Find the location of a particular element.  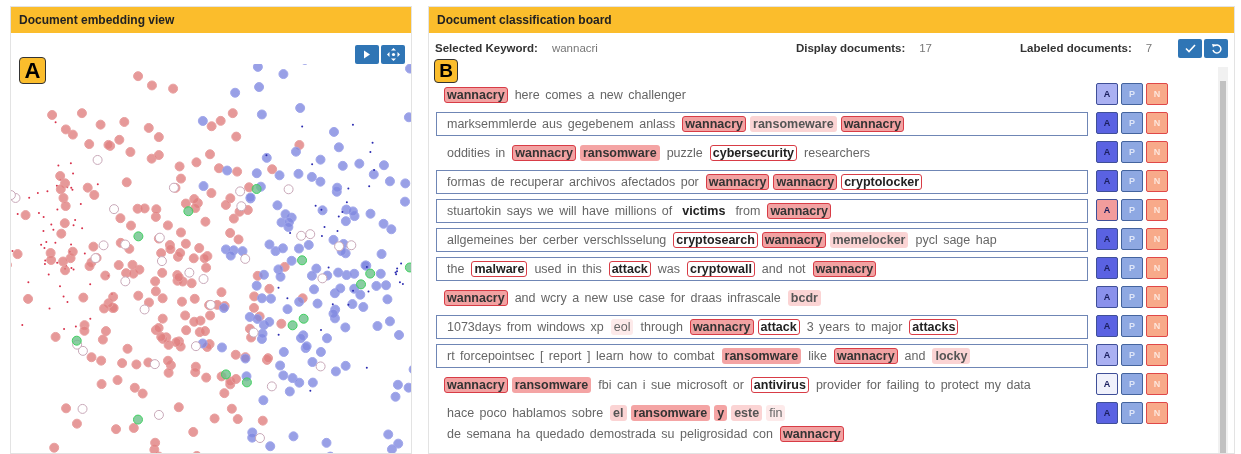

document-text-row: wannacry and wcry a new use case for draas infrascale bcdr is located at coordinates (762, 298).